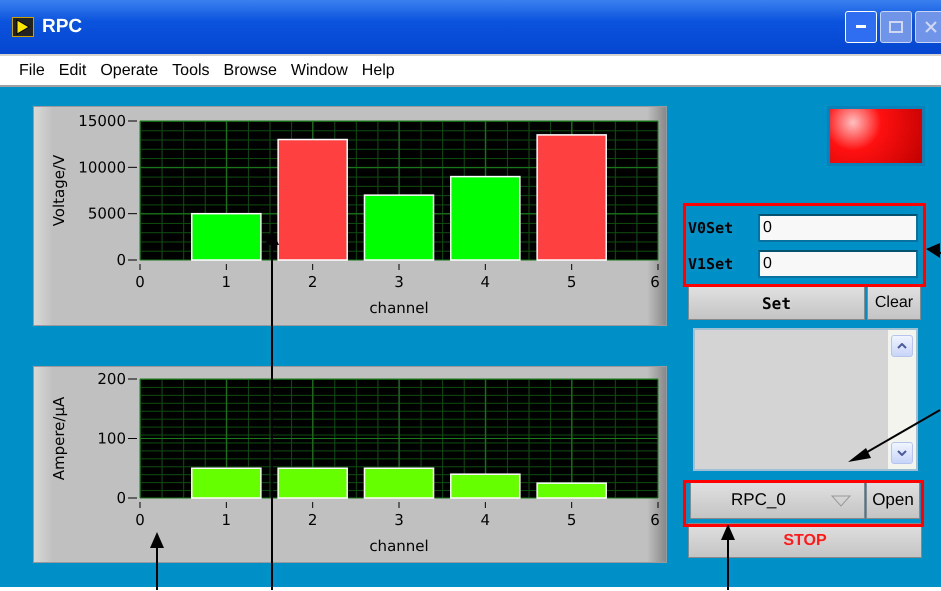 Image resolution: width=941 pixels, height=591 pixels. What do you see at coordinates (32, 71) in the screenshot?
I see `menu-item: File` at bounding box center [32, 71].